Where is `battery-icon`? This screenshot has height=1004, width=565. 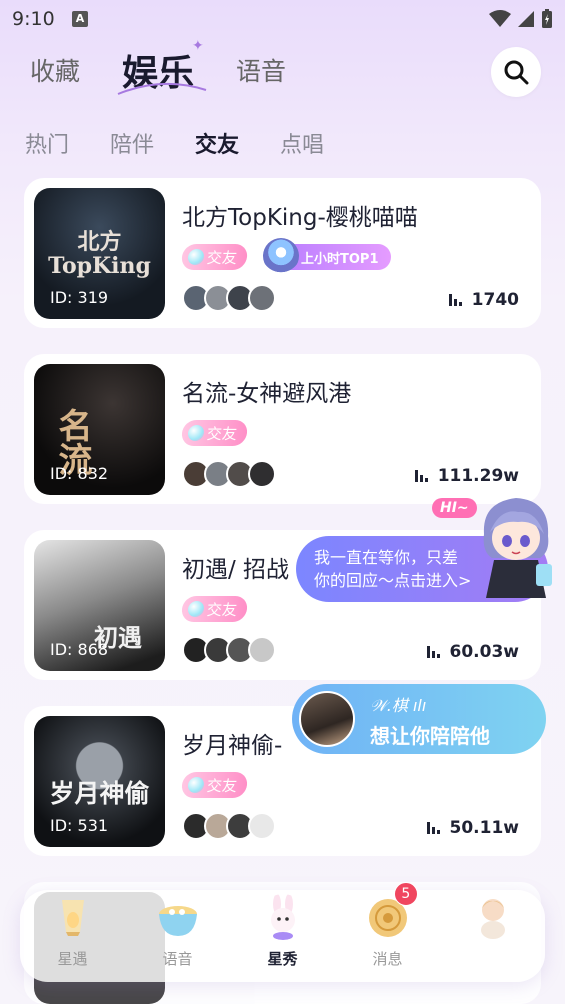 battery-icon is located at coordinates (547, 18).